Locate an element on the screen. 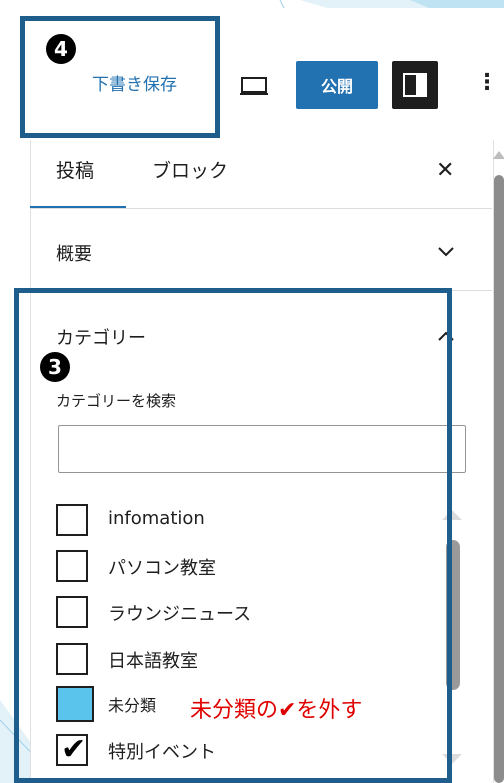 The image size is (504, 783). step-badge-3: 3 is located at coordinates (55, 367).